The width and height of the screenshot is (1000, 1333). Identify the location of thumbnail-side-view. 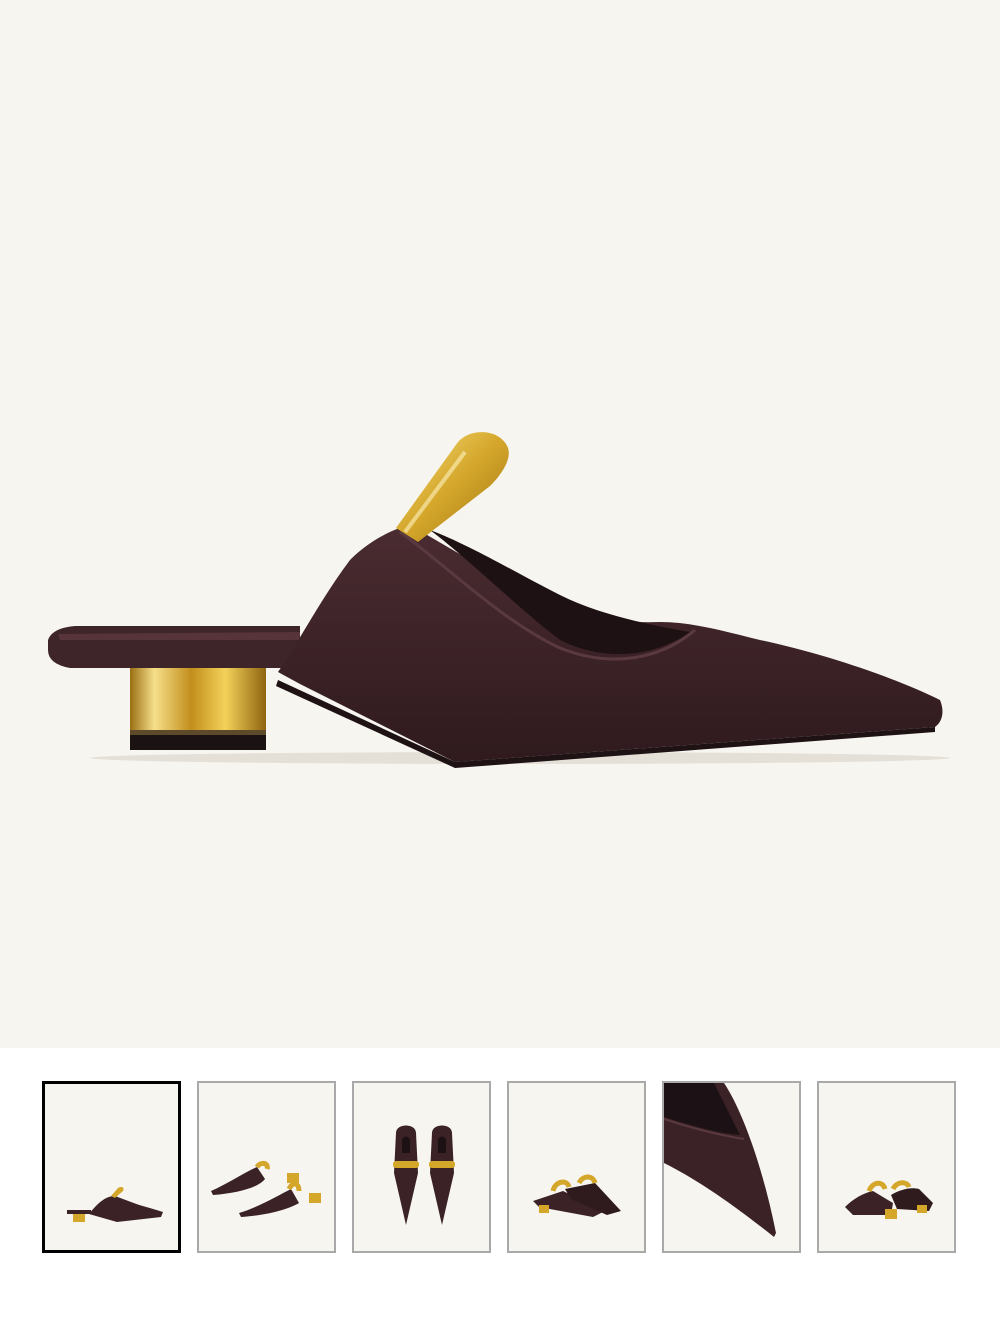
(111, 1167).